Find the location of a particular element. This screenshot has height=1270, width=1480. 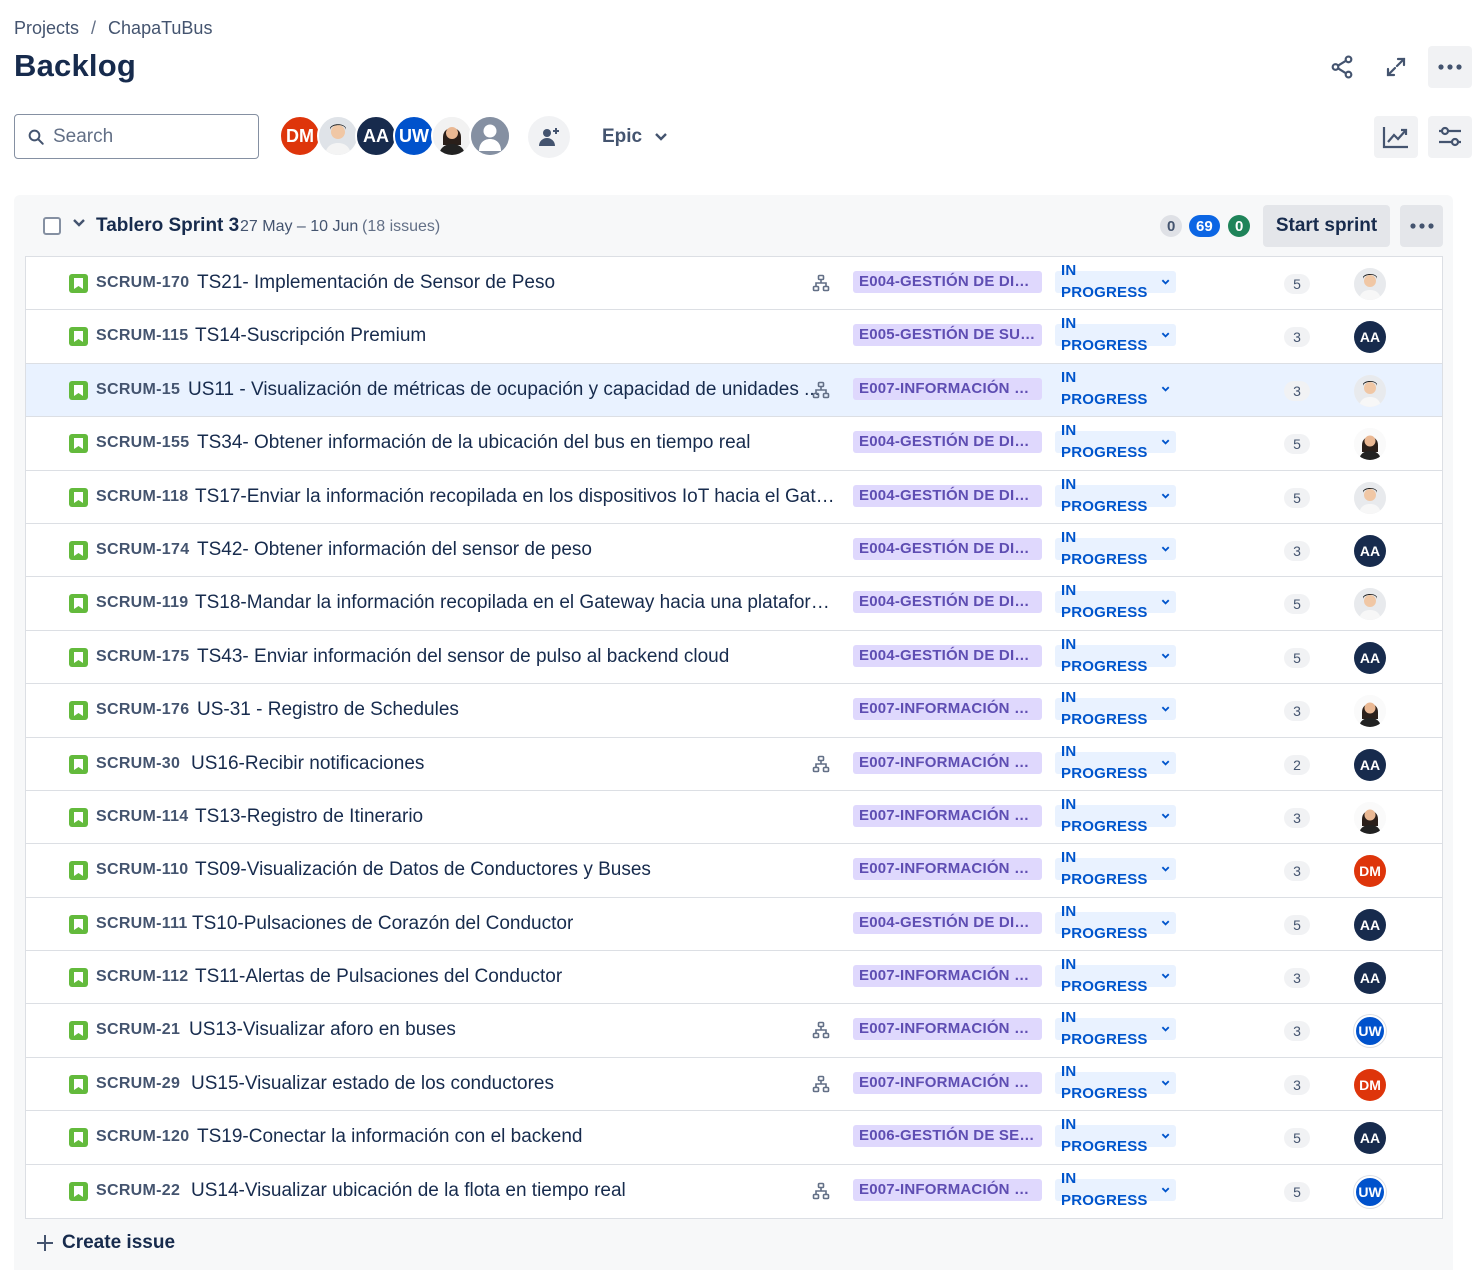

issue-summary: TS14-Suscripción Premium is located at coordinates (310, 336).